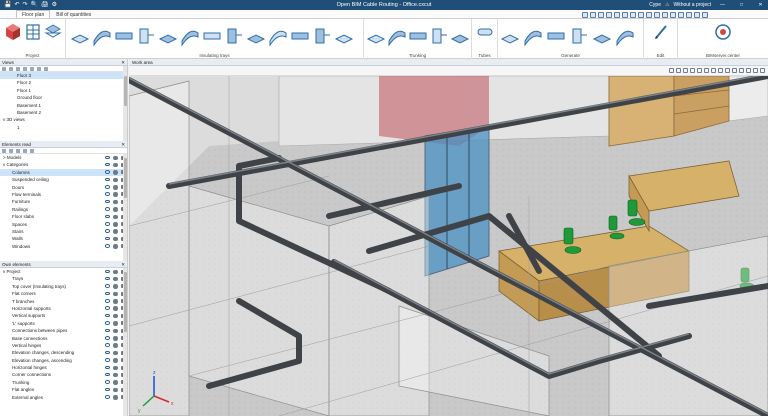 This screenshot has height=416, width=768. What do you see at coordinates (63, 216) in the screenshot?
I see `tree-item-floor-slabs: Floor slabs` at bounding box center [63, 216].